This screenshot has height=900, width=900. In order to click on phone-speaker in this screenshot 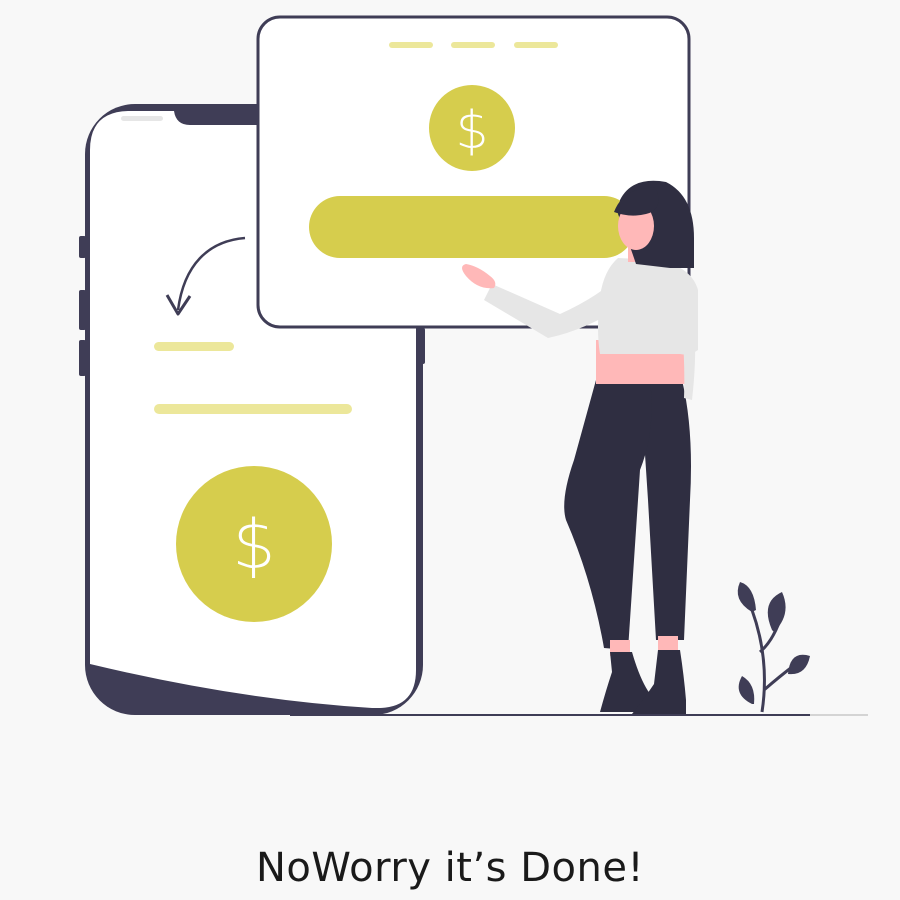, I will do `click(142, 118)`.